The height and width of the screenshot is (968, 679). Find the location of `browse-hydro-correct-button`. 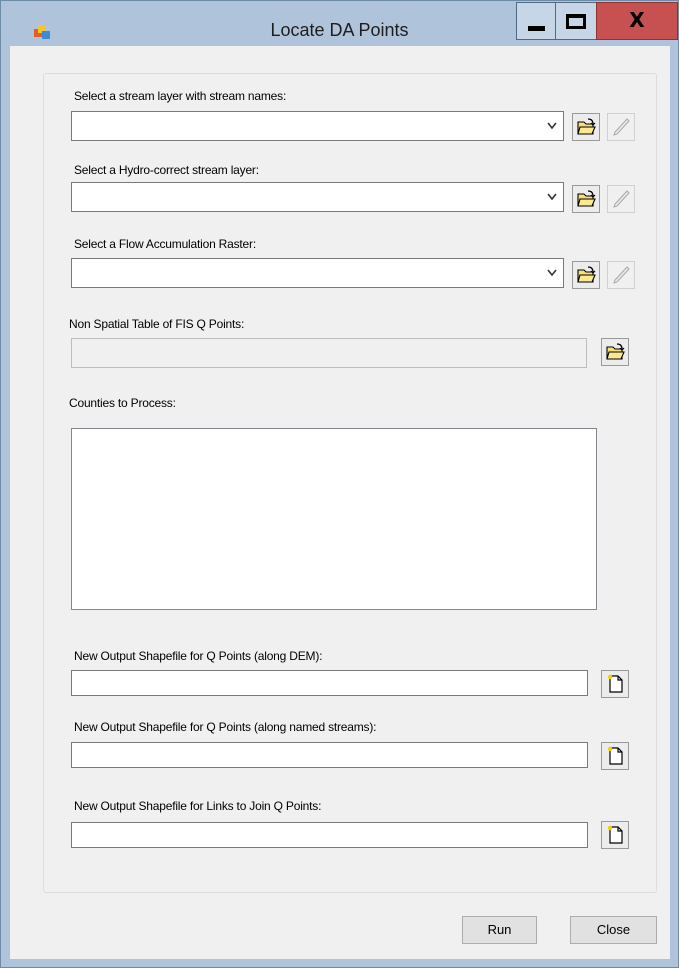

browse-hydro-correct-button is located at coordinates (586, 199).